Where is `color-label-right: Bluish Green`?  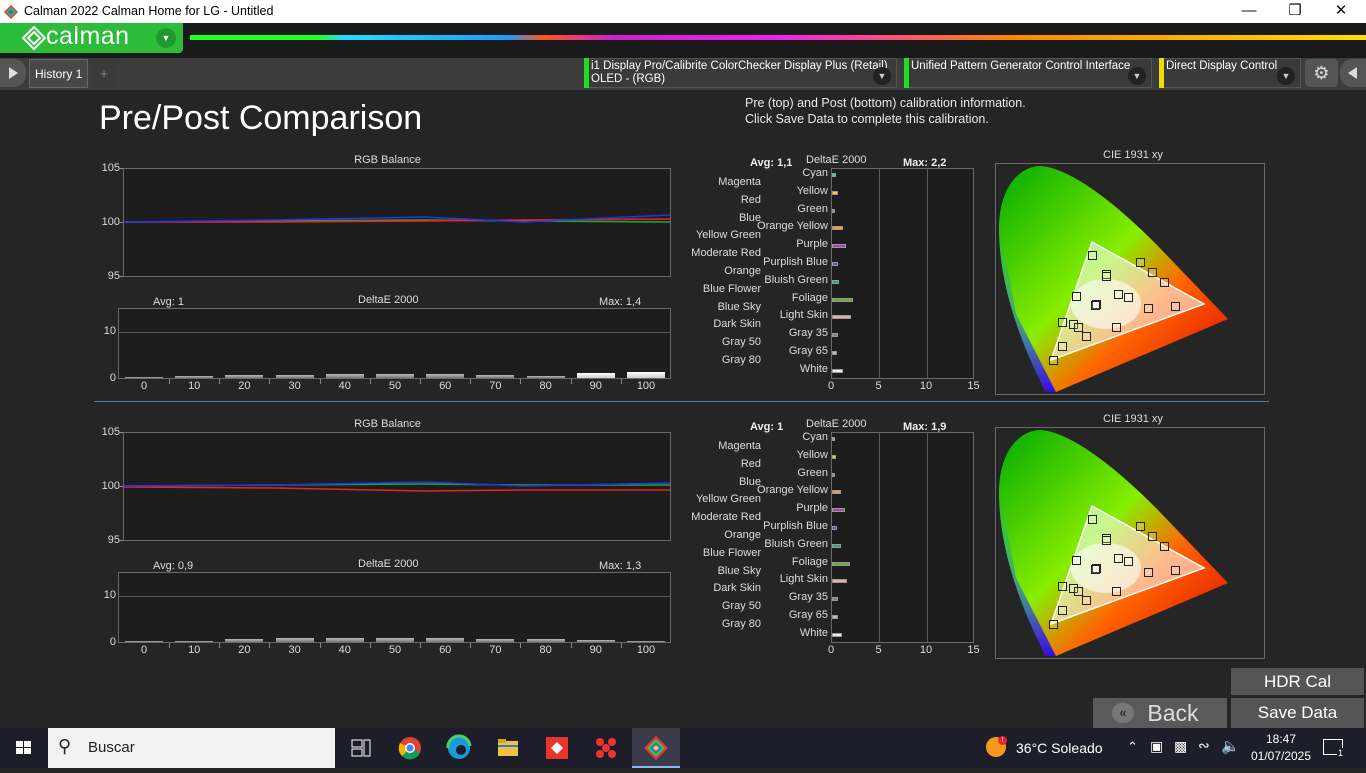 color-label-right: Bluish Green is located at coordinates (796, 543).